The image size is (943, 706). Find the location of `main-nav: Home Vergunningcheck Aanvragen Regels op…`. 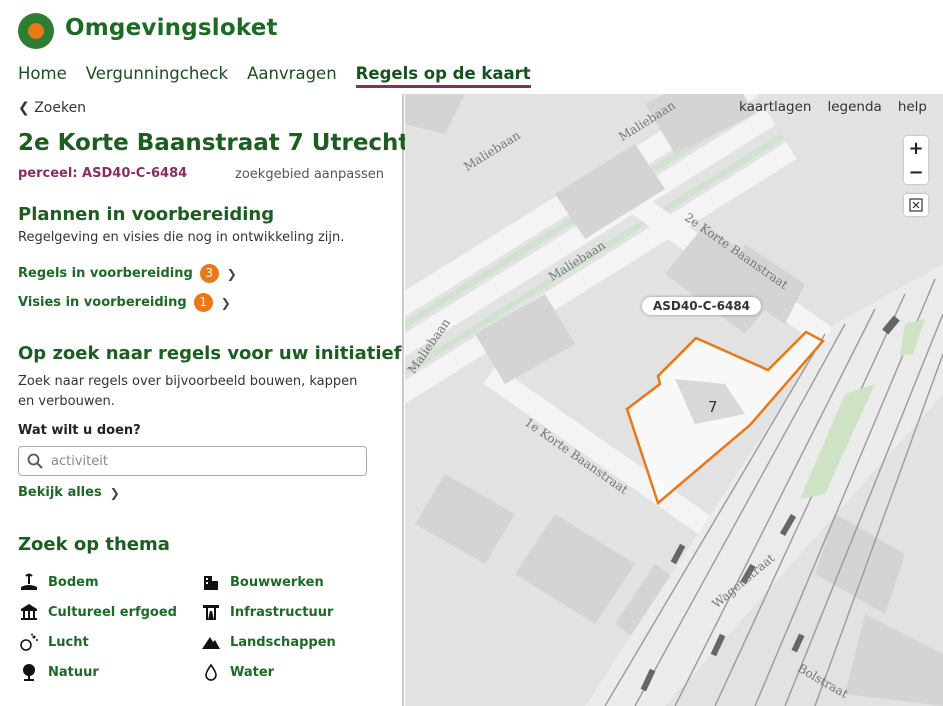

main-nav: Home Vergunningcheck Aanvragen Regels op… is located at coordinates (284, 76).